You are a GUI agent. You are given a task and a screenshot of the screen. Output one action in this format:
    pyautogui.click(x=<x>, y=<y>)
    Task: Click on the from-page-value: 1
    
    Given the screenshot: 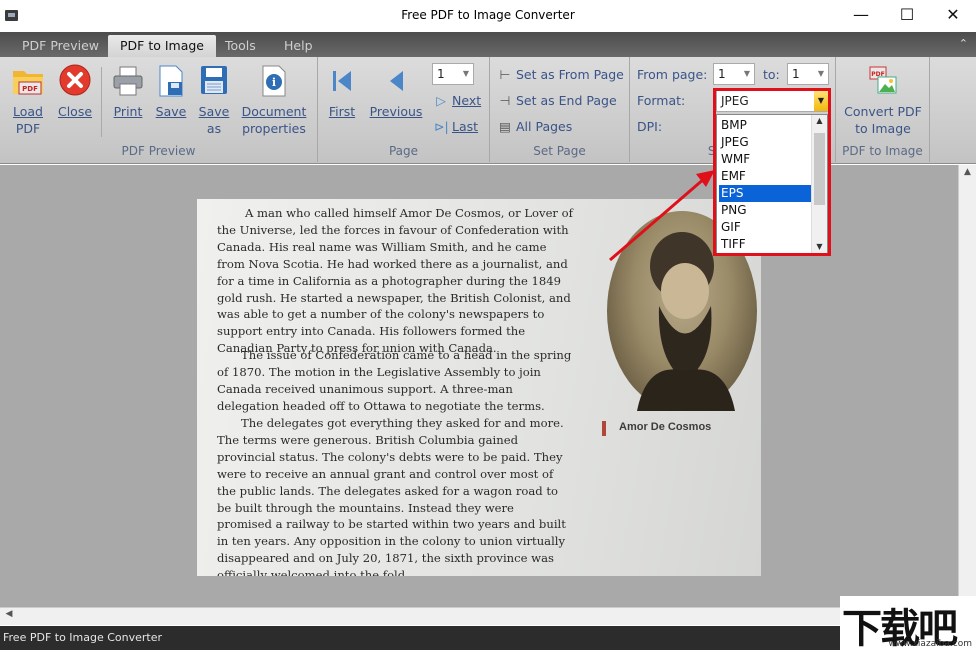 What is the action you would take?
    pyautogui.click(x=722, y=74)
    